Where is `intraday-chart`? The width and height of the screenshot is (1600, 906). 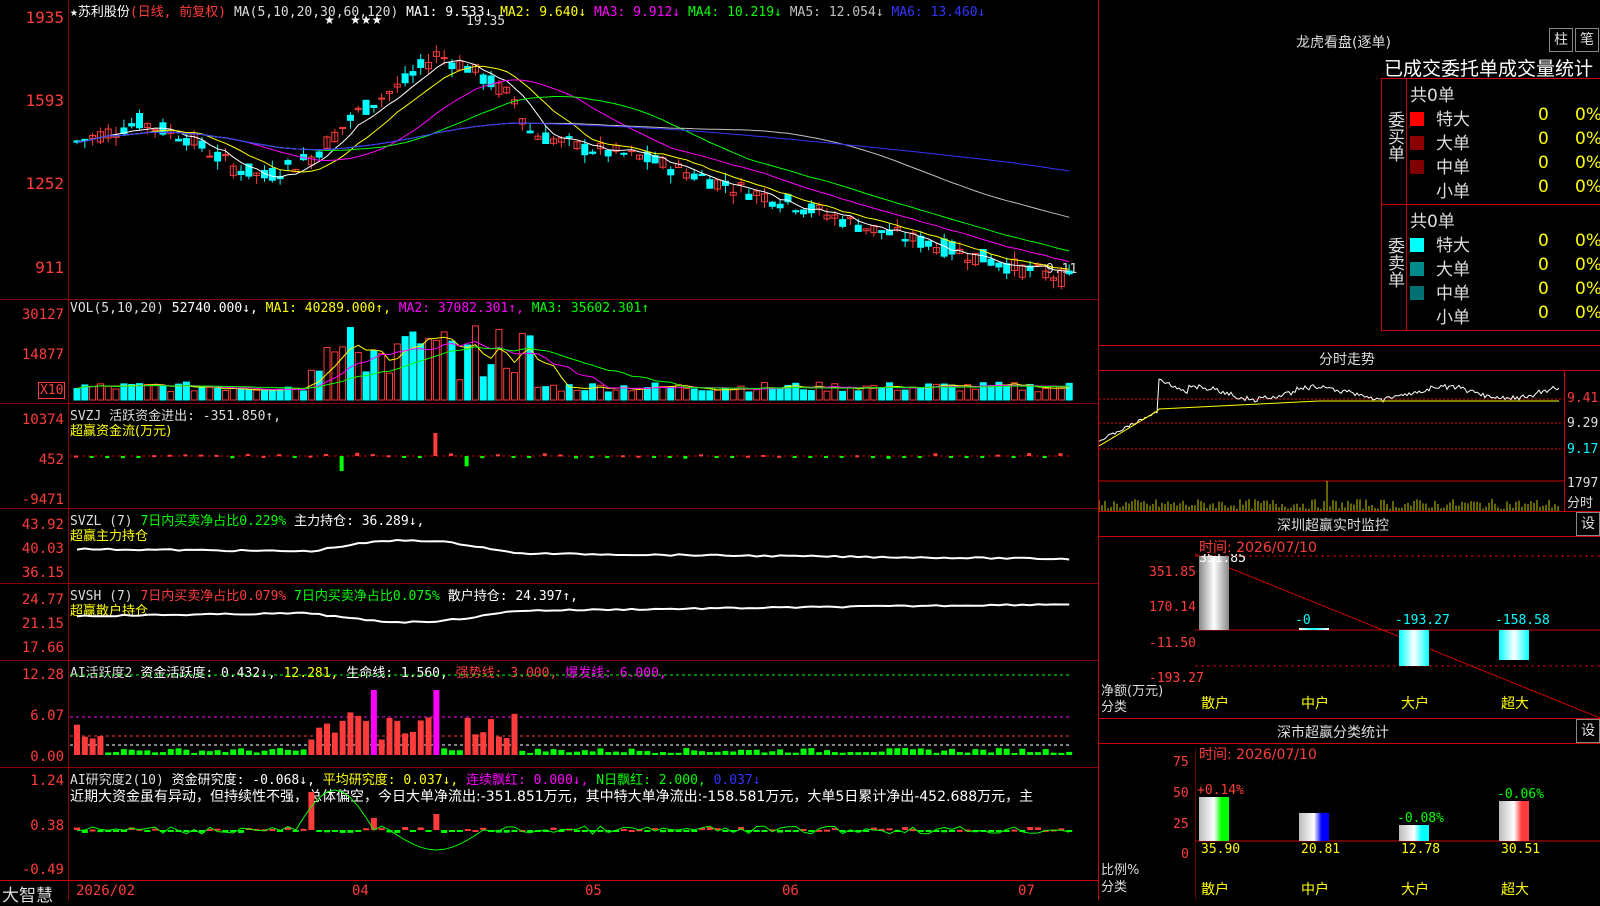 intraday-chart is located at coordinates (1331, 441).